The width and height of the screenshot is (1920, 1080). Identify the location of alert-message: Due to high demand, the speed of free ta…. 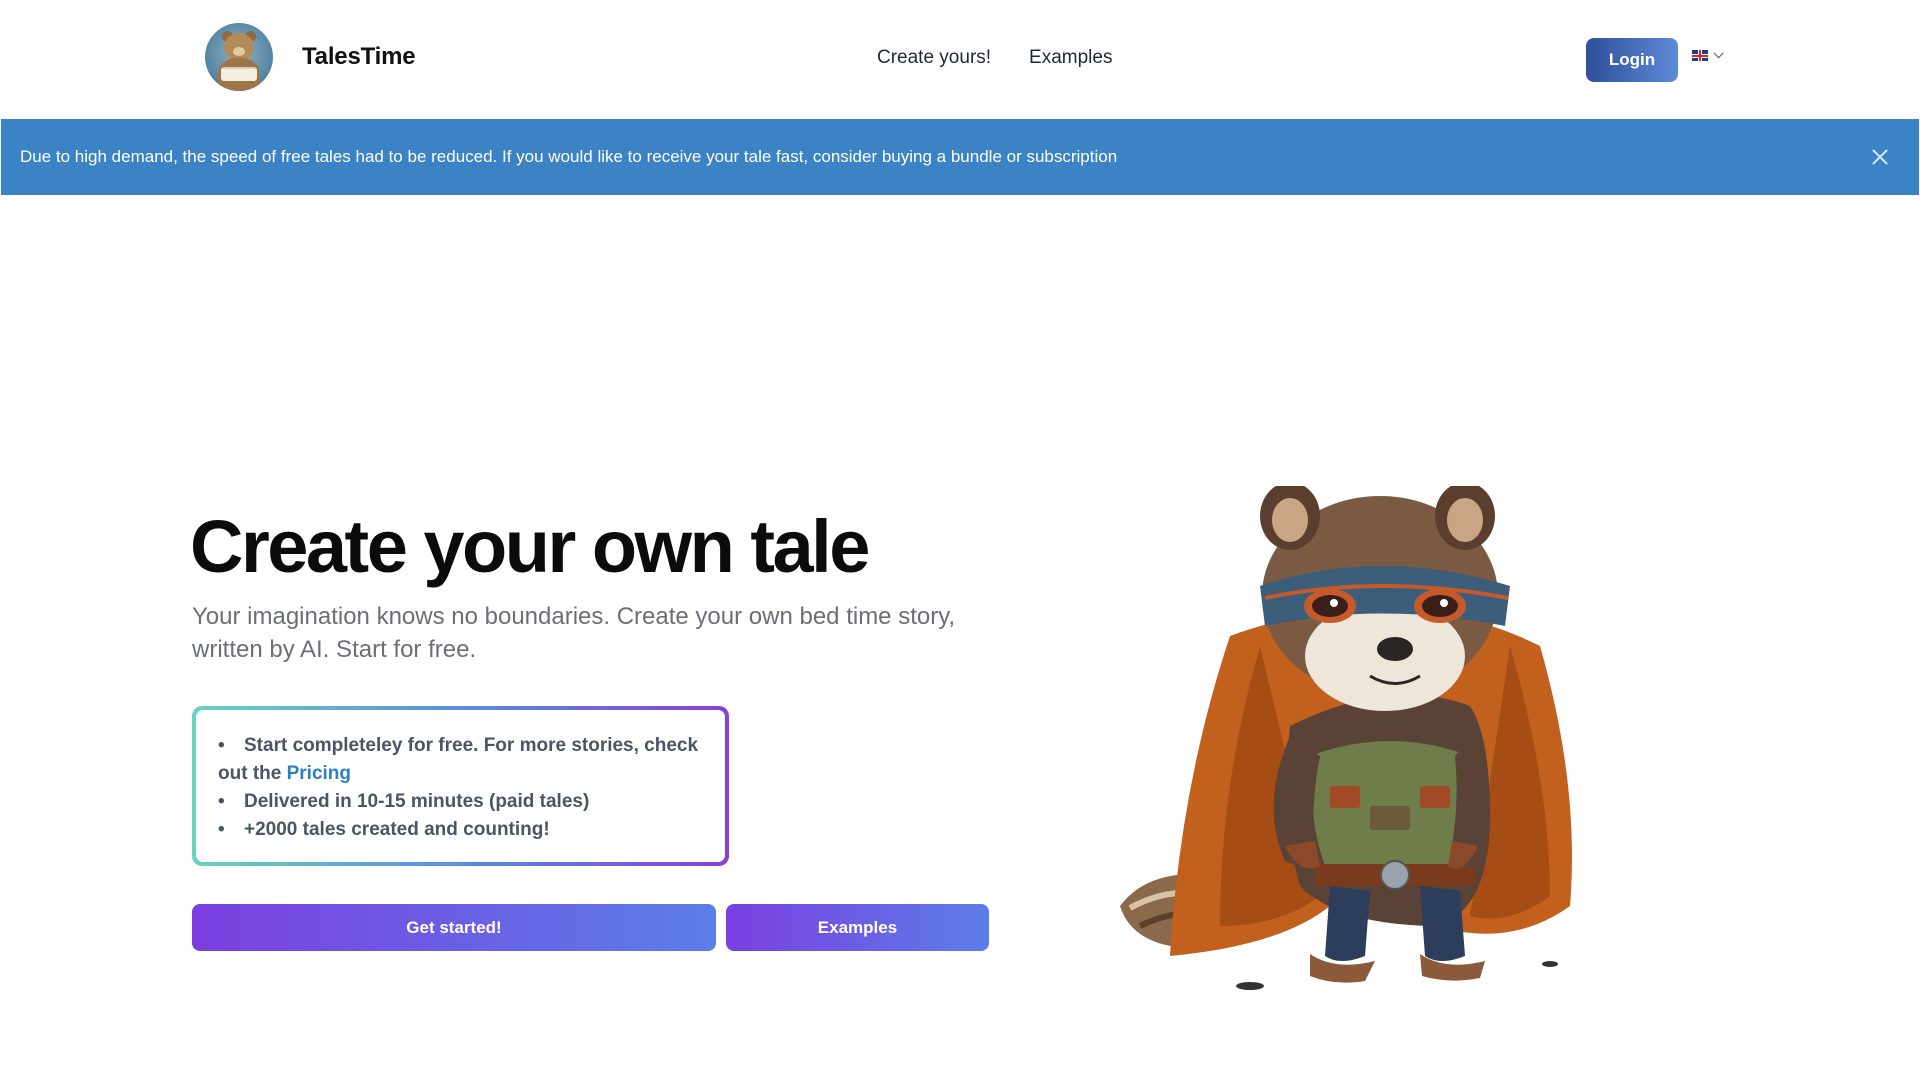
(569, 156).